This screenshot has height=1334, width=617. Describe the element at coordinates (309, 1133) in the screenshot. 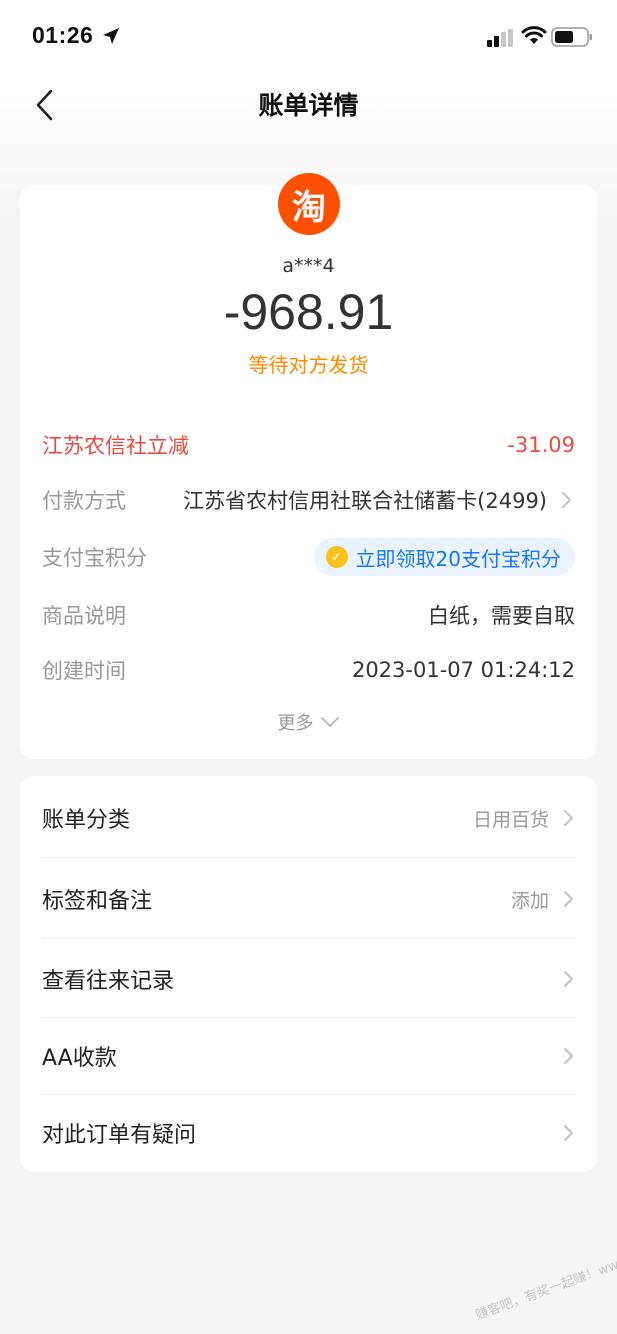

I see `action-row-question: 对此订单有疑问` at that location.